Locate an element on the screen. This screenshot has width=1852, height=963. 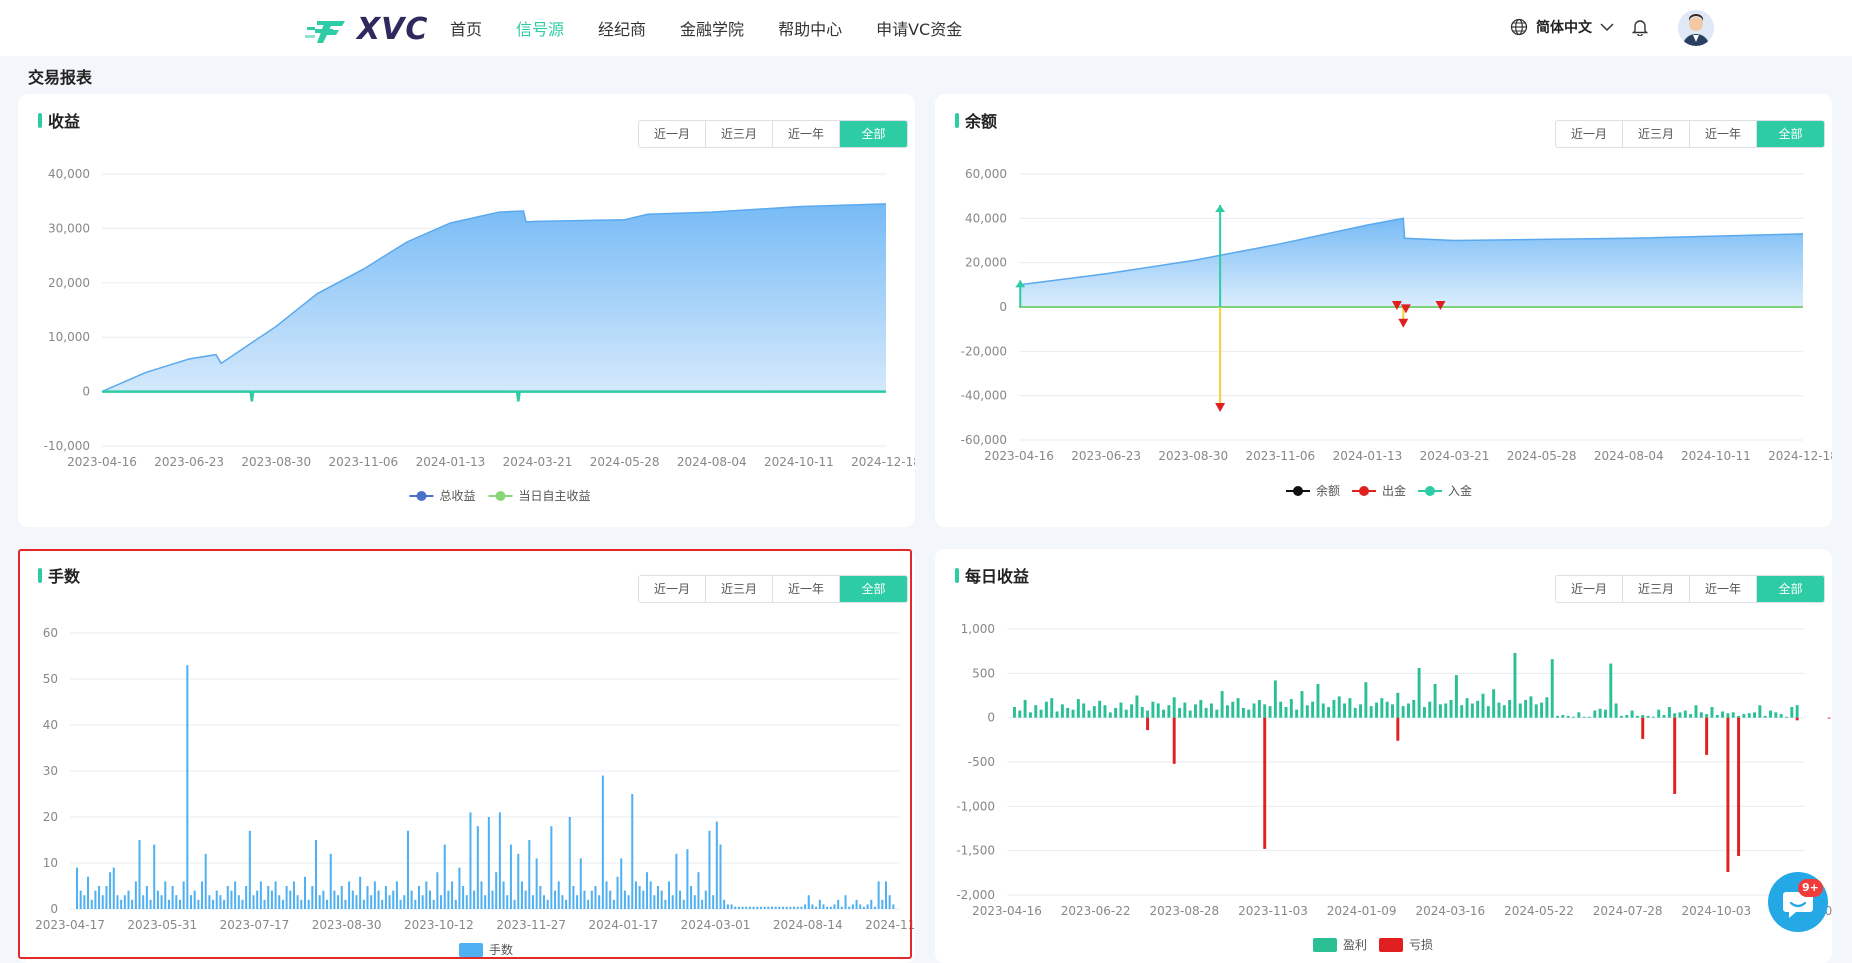
nav-help: 帮助中心 is located at coordinates (810, 28).